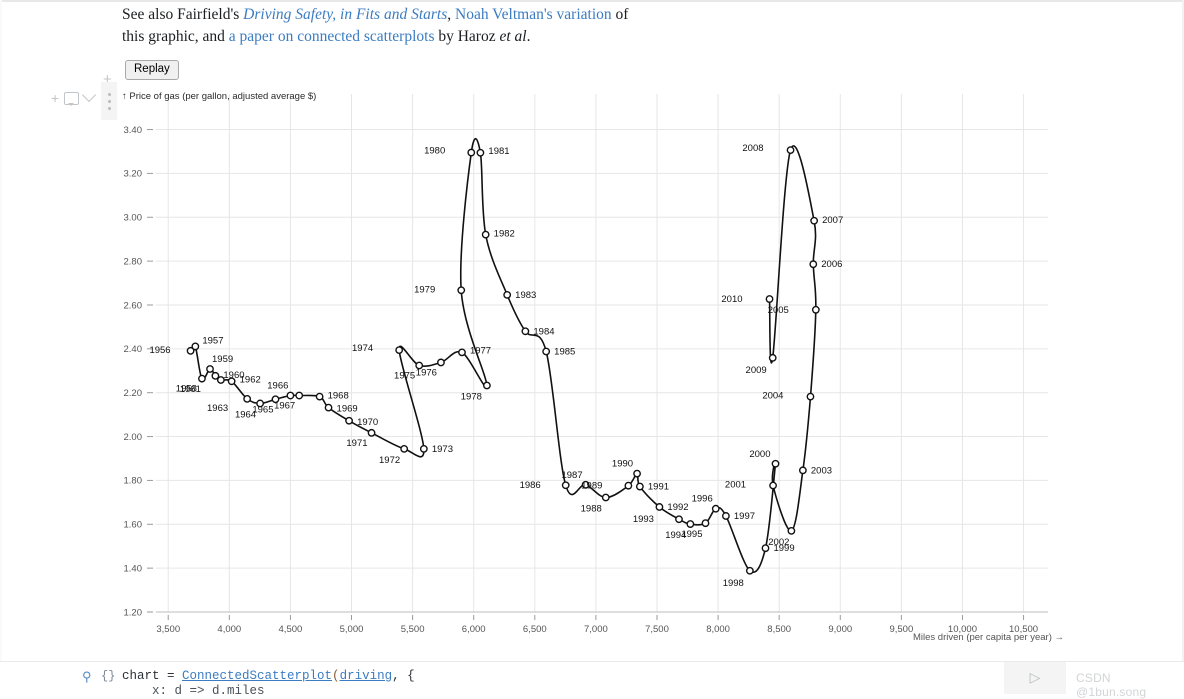 The image size is (1184, 699). Describe the element at coordinates (451, 14) in the screenshot. I see `prose-text-2: ,` at that location.